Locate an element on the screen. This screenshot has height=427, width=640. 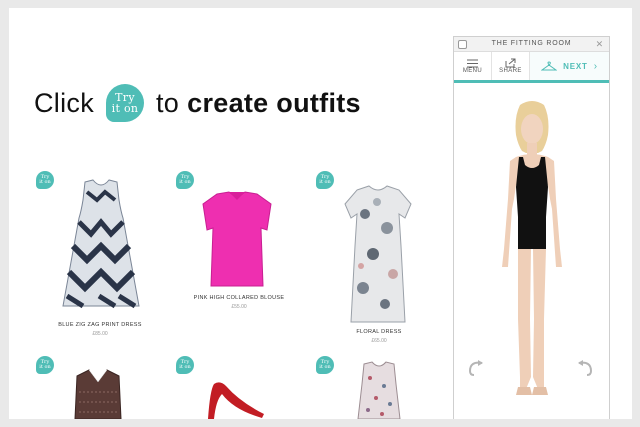
headline-to: to is located at coordinates (168, 102).